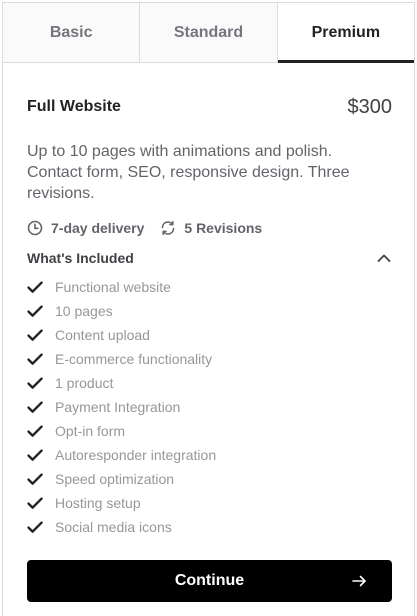  I want to click on revisions-count: 5 Revisions, so click(211, 228).